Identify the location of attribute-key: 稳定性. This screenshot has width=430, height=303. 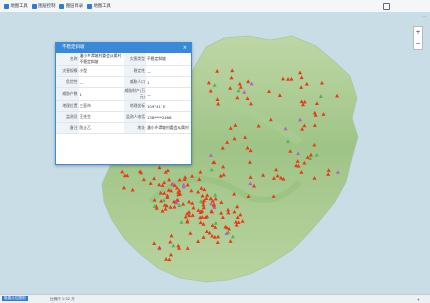
(134, 71).